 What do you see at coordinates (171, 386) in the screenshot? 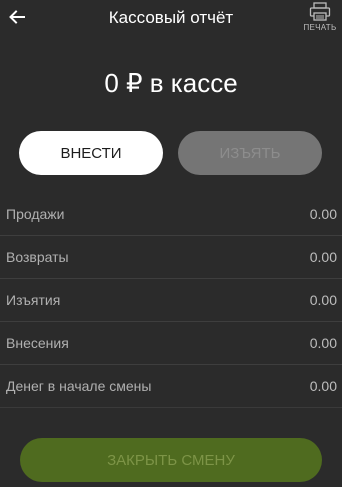
I see `report-row-opening-cash: Денег в начале смены 0.00` at bounding box center [171, 386].